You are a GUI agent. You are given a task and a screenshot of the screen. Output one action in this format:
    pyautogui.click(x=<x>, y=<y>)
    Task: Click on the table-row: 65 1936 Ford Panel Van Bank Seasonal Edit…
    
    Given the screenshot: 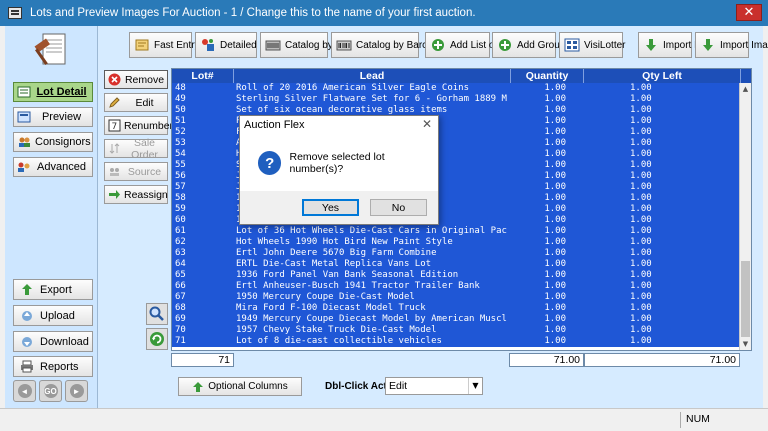 What is the action you would take?
    pyautogui.click(x=461, y=275)
    